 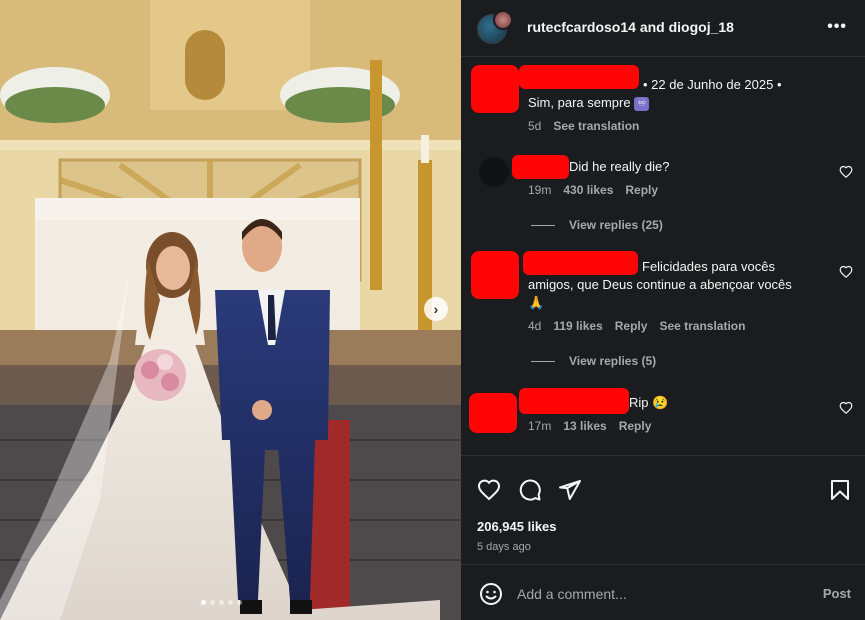 What do you see at coordinates (491, 594) in the screenshot?
I see `emoji-picker-icon` at bounding box center [491, 594].